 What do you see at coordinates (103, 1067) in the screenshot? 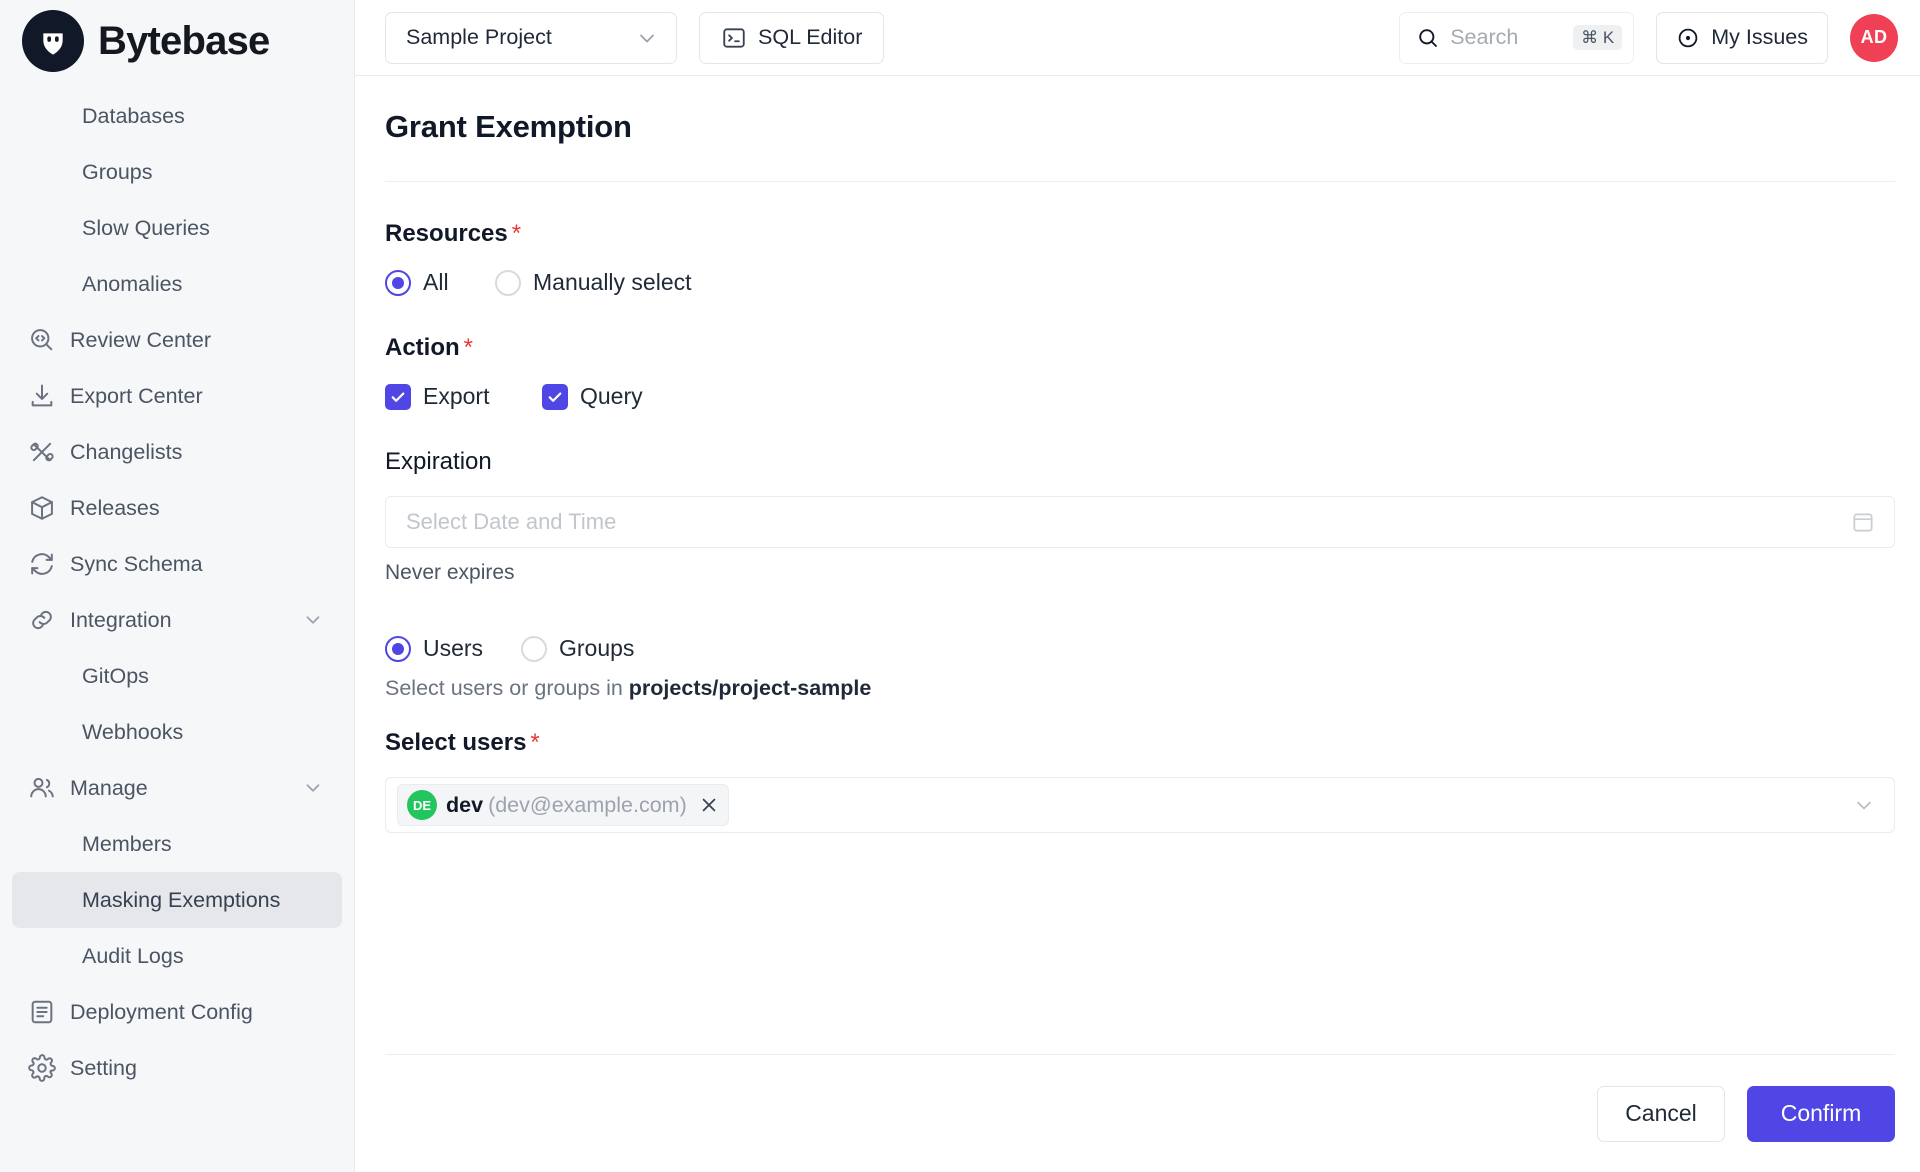
I see `sidebar-item-label: Setting` at bounding box center [103, 1067].